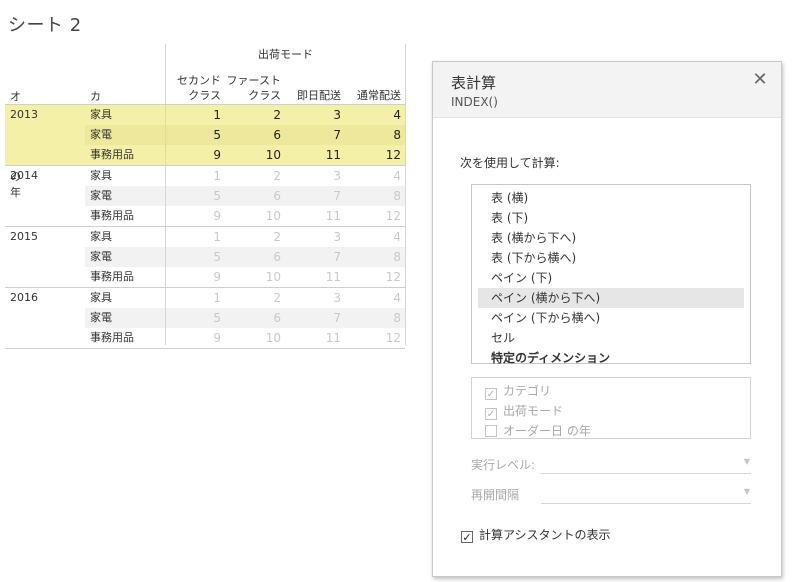 The height and width of the screenshot is (582, 797). What do you see at coordinates (545, 535) in the screenshot?
I see `show-assistant-label: 計算アシスタントの表示` at bounding box center [545, 535].